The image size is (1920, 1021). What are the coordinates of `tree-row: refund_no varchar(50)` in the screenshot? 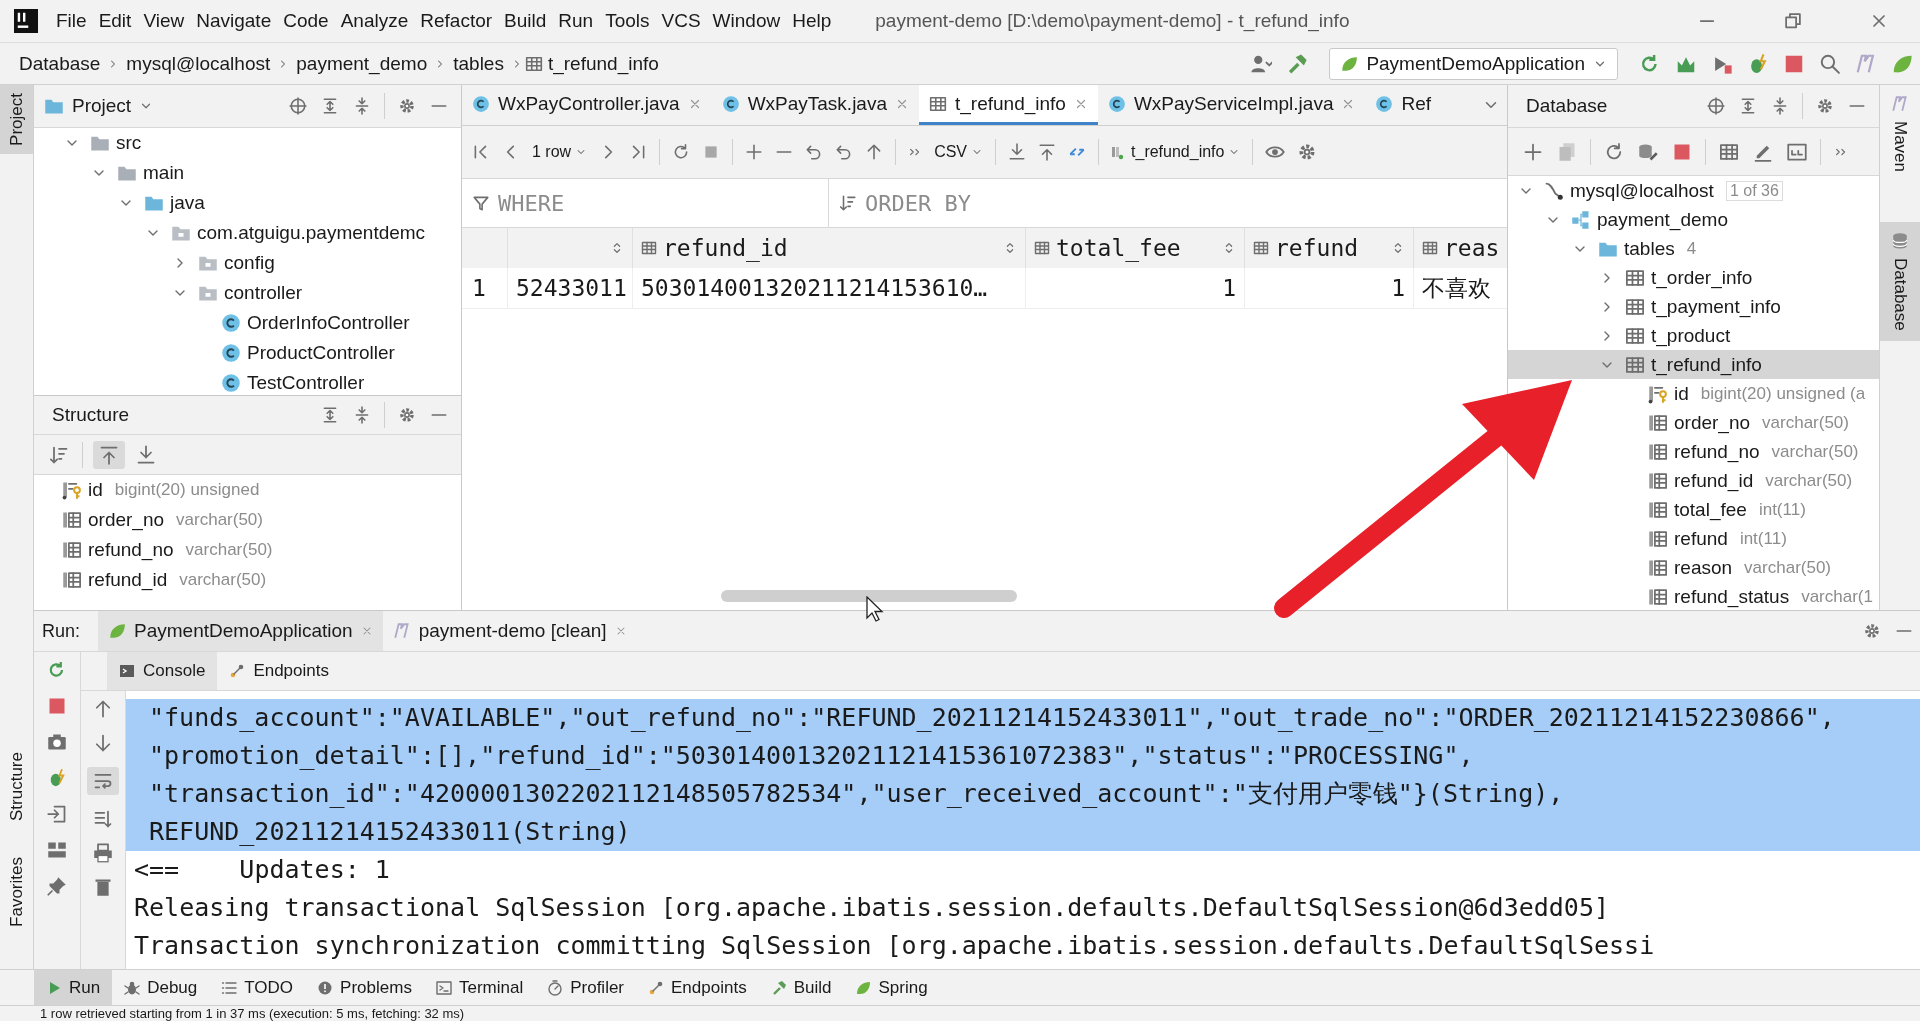 It's located at (1742, 451).